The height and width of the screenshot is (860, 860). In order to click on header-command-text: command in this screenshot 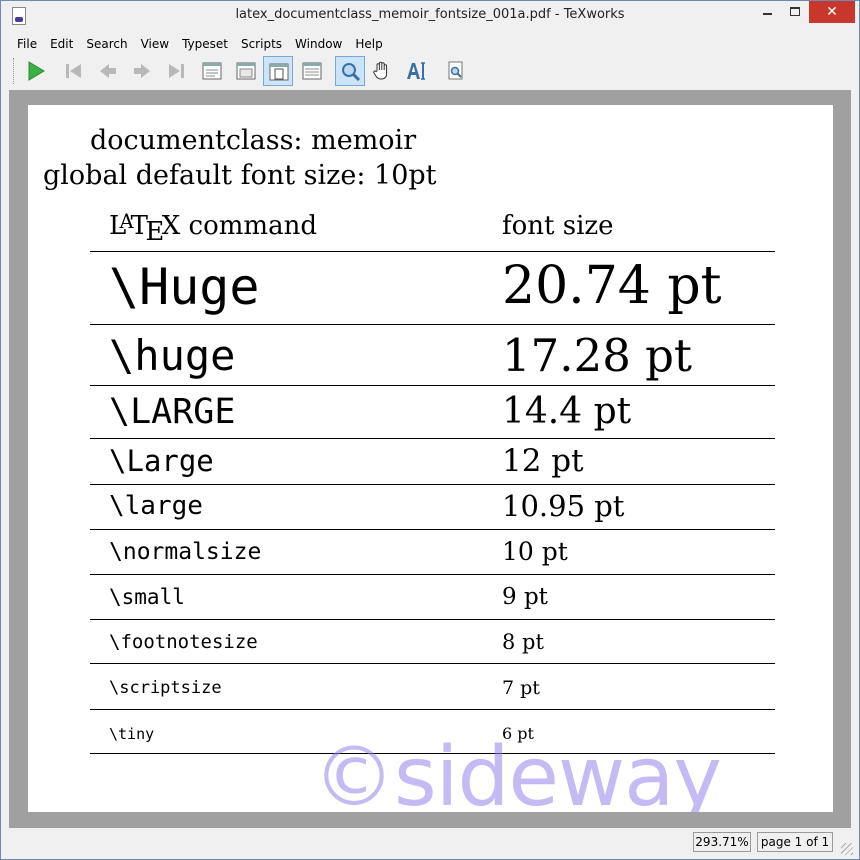, I will do `click(248, 226)`.